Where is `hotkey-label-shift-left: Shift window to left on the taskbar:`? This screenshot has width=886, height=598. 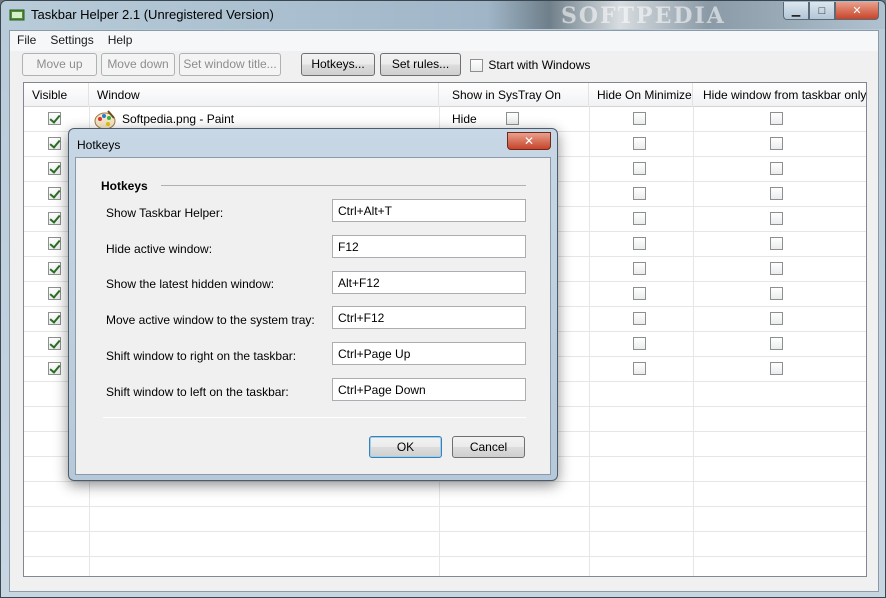 hotkey-label-shift-left: Shift window to left on the taskbar: is located at coordinates (197, 392).